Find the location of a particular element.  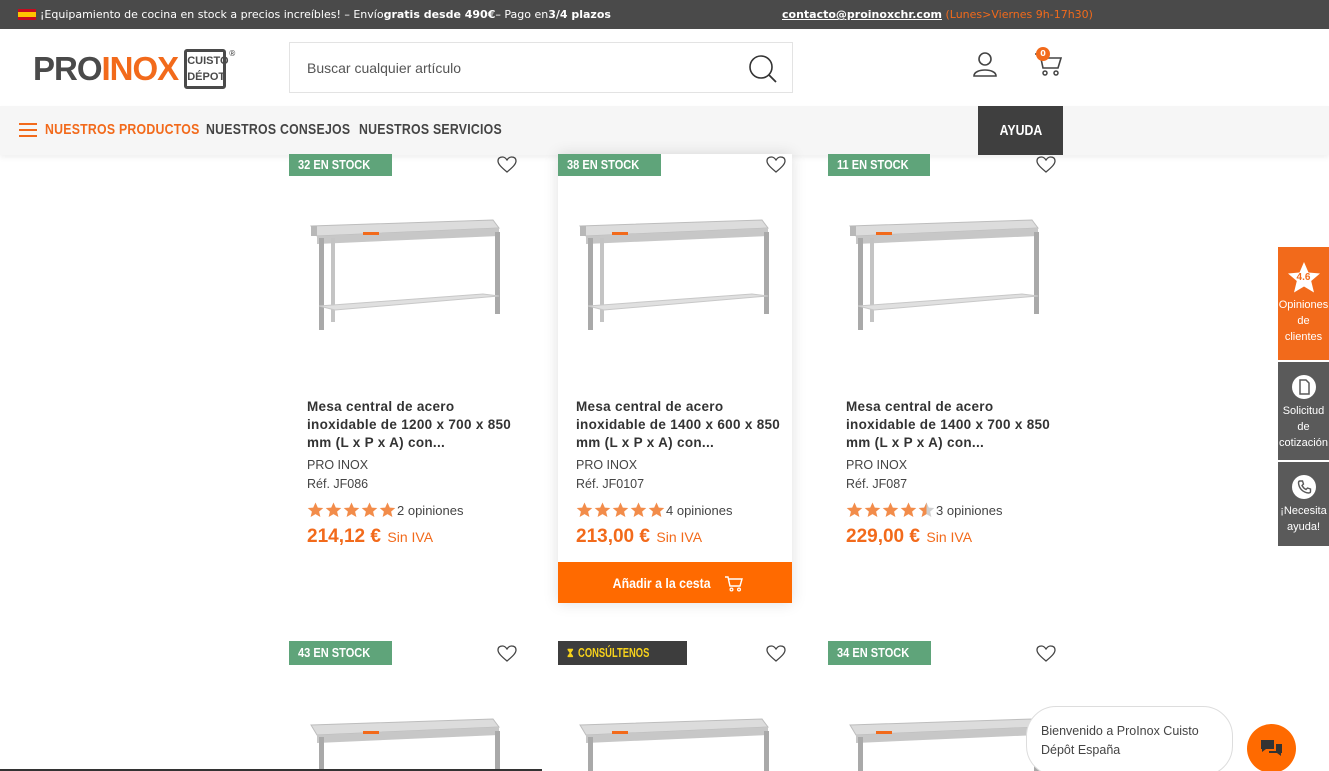

reviews-label-line2: de is located at coordinates (1303, 321).